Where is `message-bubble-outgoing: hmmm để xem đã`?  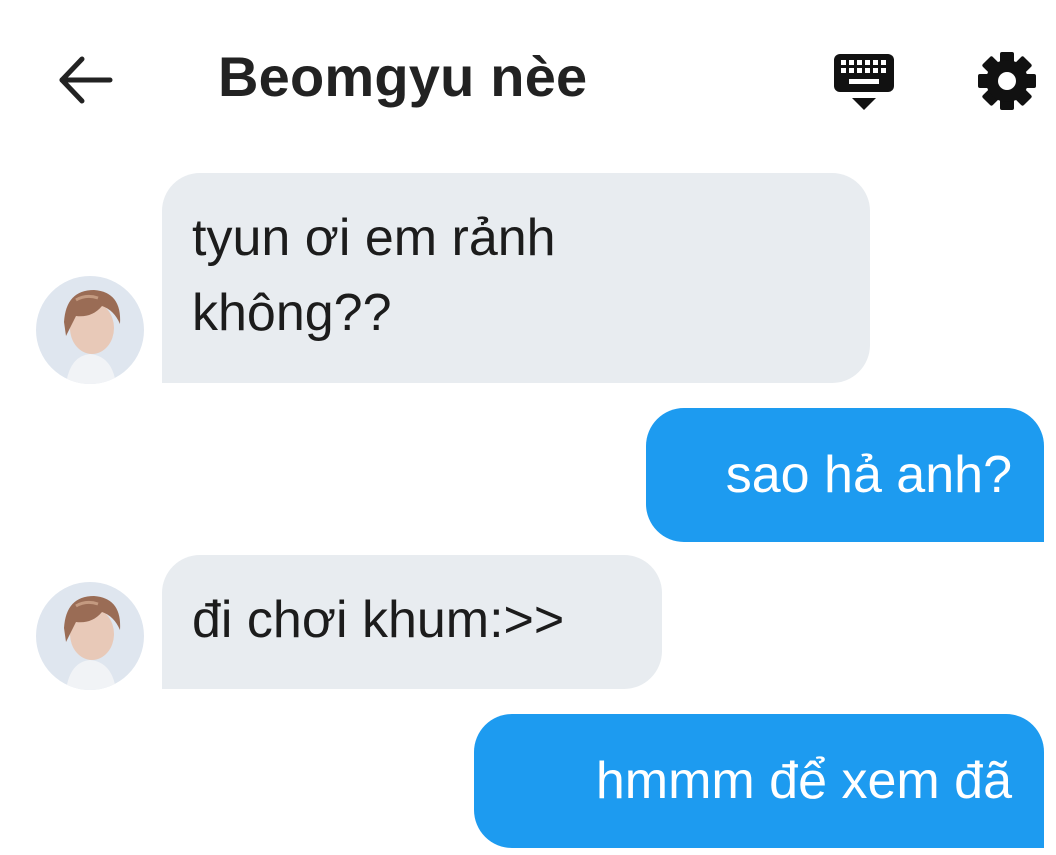
message-bubble-outgoing: hmmm để xem đã is located at coordinates (759, 781).